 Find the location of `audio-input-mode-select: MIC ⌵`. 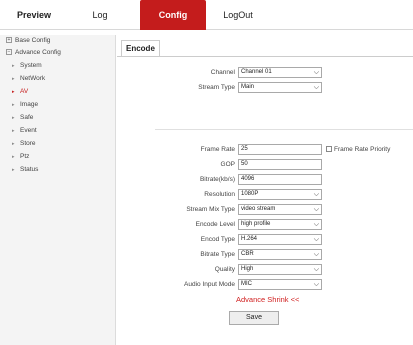

audio-input-mode-select: MIC ⌵ is located at coordinates (280, 284).